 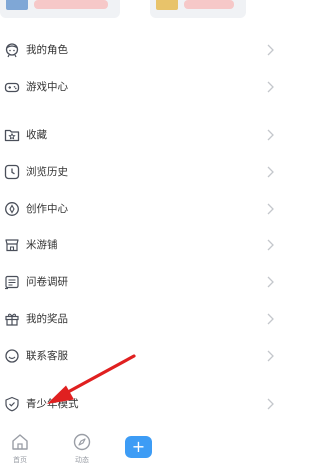 I want to click on top-cards, so click(x=140, y=11).